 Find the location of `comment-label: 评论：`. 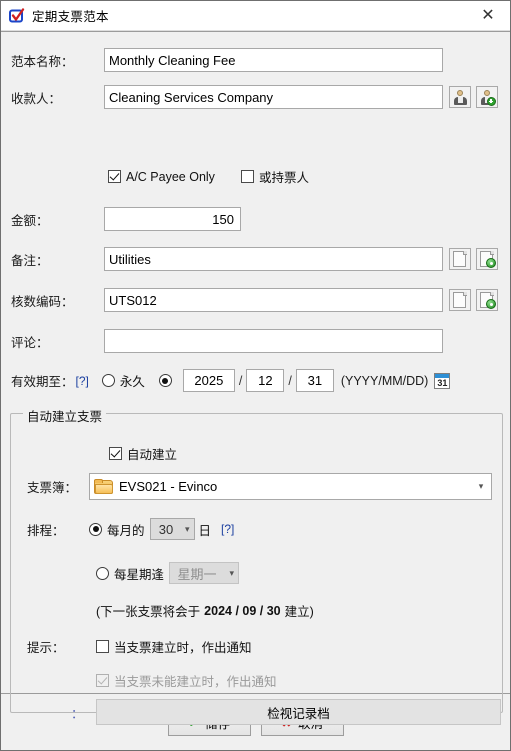

comment-label: 评论： is located at coordinates (30, 342).